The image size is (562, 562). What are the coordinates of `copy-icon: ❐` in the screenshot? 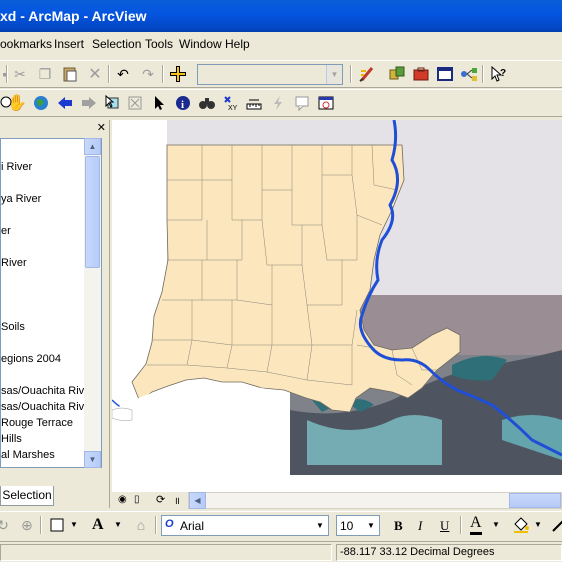 It's located at (45, 74).